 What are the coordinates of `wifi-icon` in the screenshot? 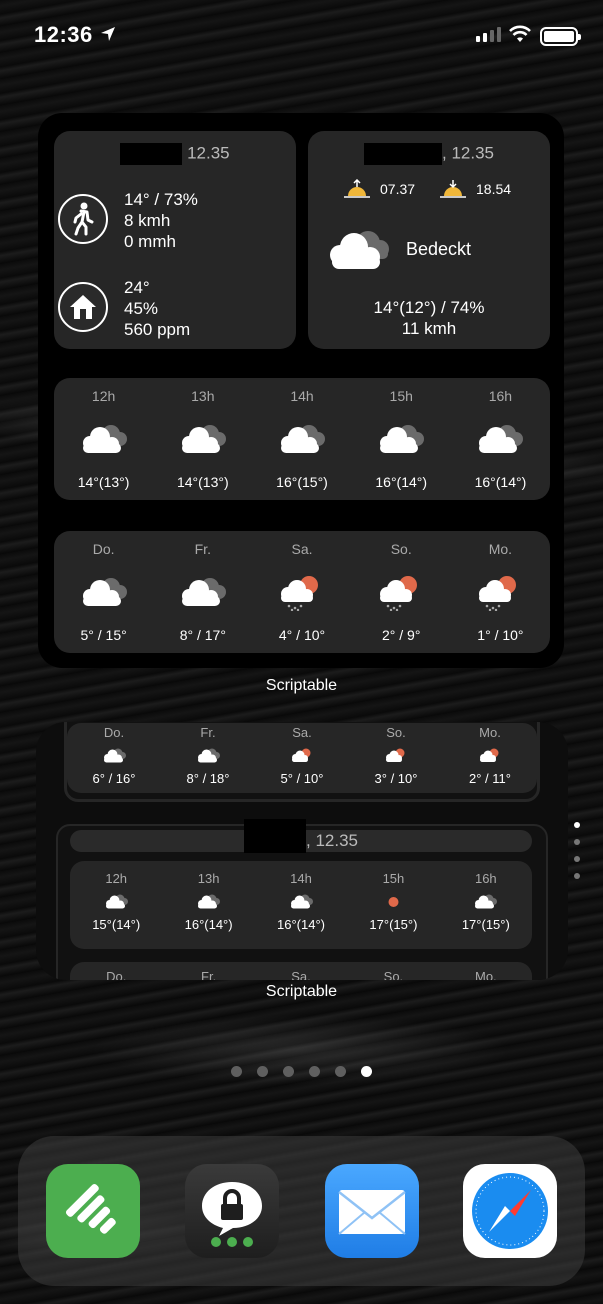 It's located at (520, 33).